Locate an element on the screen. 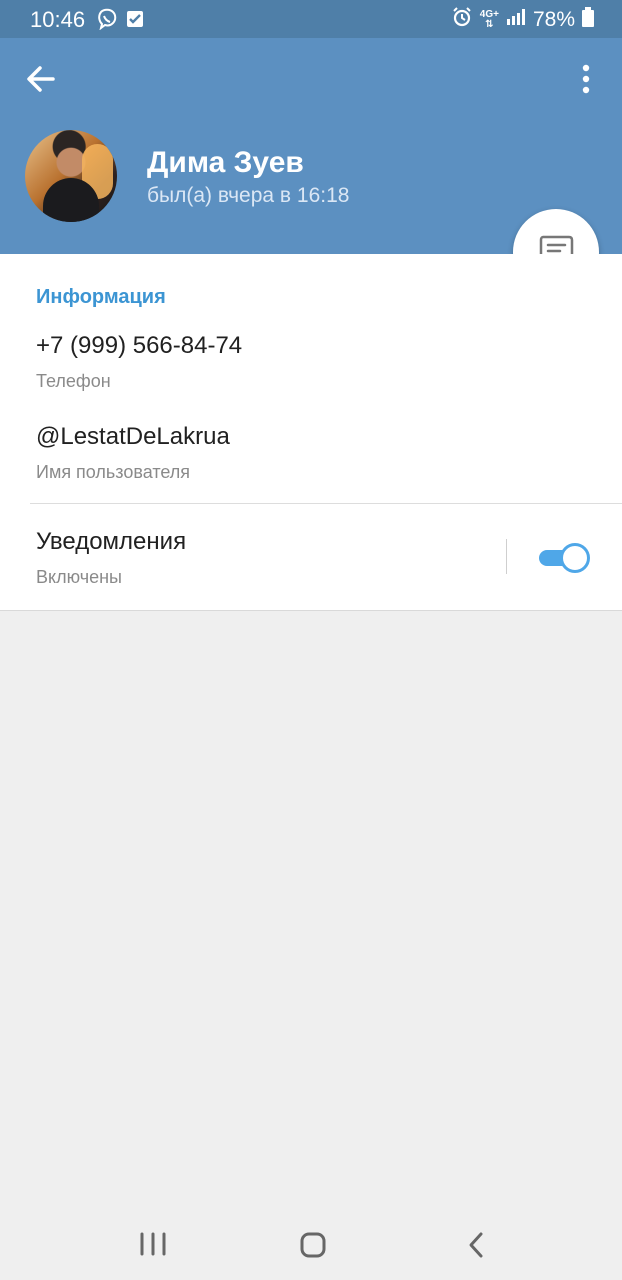 This screenshot has height=1280, width=622. android-navigation-bar is located at coordinates (311, 1240).